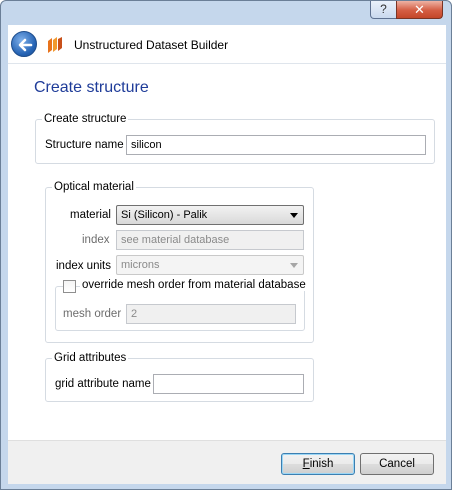 This screenshot has width=452, height=490. What do you see at coordinates (306, 464) in the screenshot?
I see `finish-mnemonic: F` at bounding box center [306, 464].